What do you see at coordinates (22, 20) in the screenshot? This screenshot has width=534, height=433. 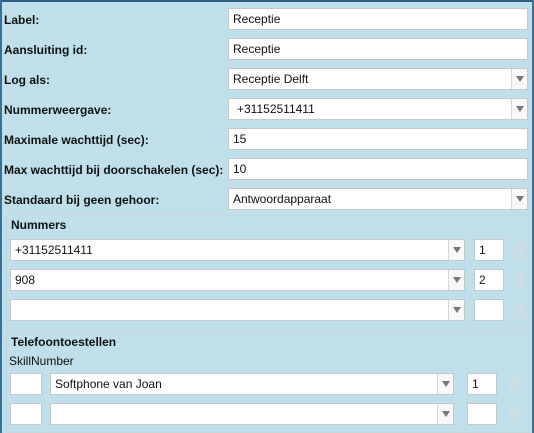 I see `label-label: Label:` at bounding box center [22, 20].